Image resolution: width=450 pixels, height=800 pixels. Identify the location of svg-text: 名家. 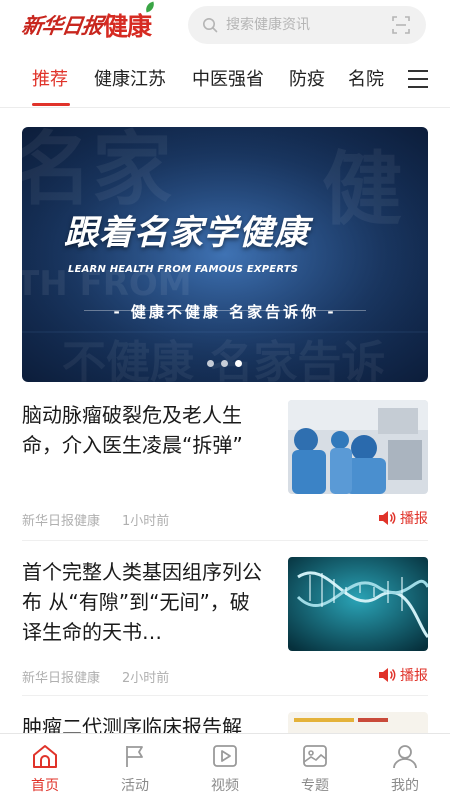
(97, 171).